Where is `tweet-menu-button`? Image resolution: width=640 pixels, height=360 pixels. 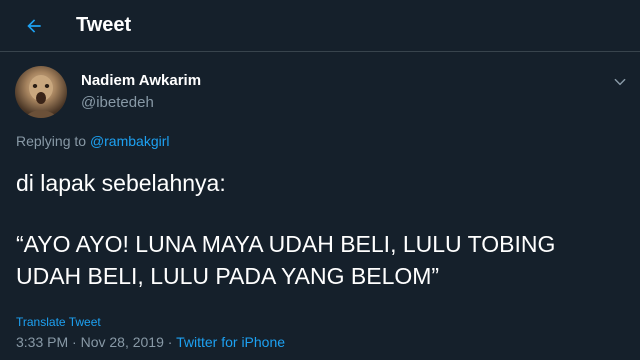 tweet-menu-button is located at coordinates (620, 82).